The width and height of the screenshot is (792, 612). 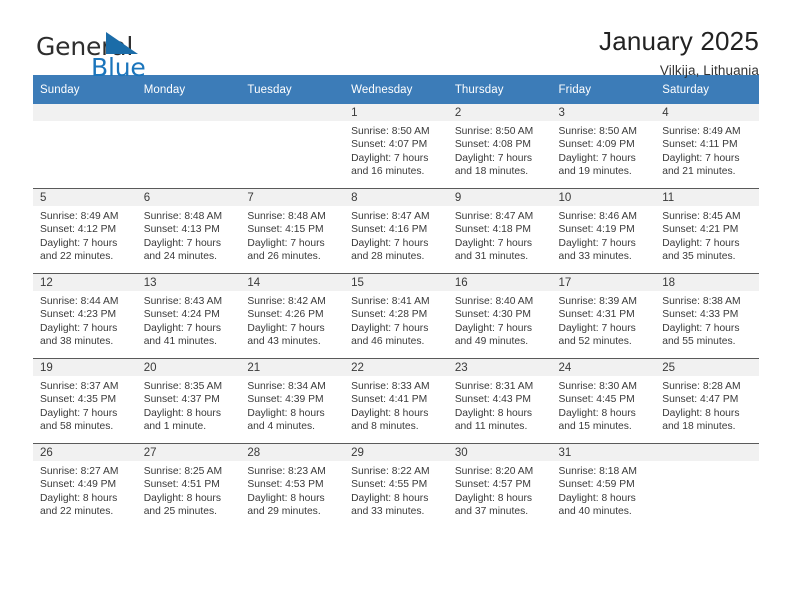 What do you see at coordinates (396, 197) in the screenshot?
I see `day-number: 8` at bounding box center [396, 197].